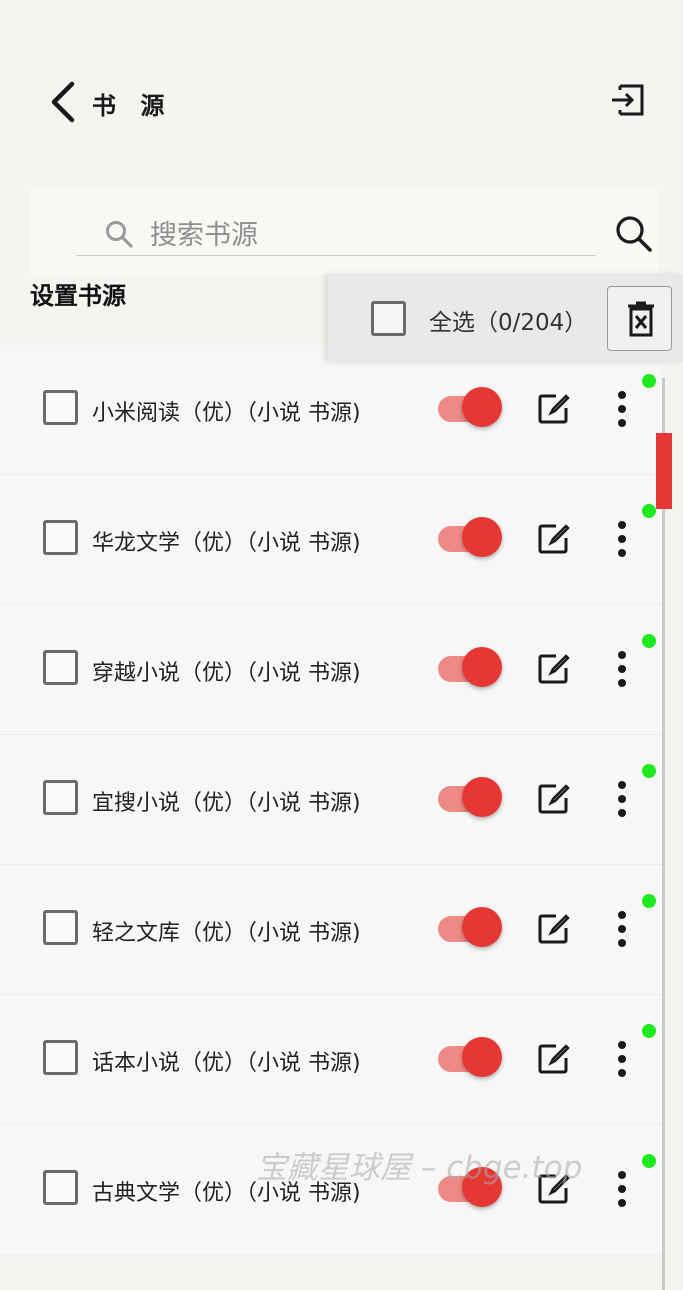 The height and width of the screenshot is (1290, 683). I want to click on import-button, so click(628, 100).